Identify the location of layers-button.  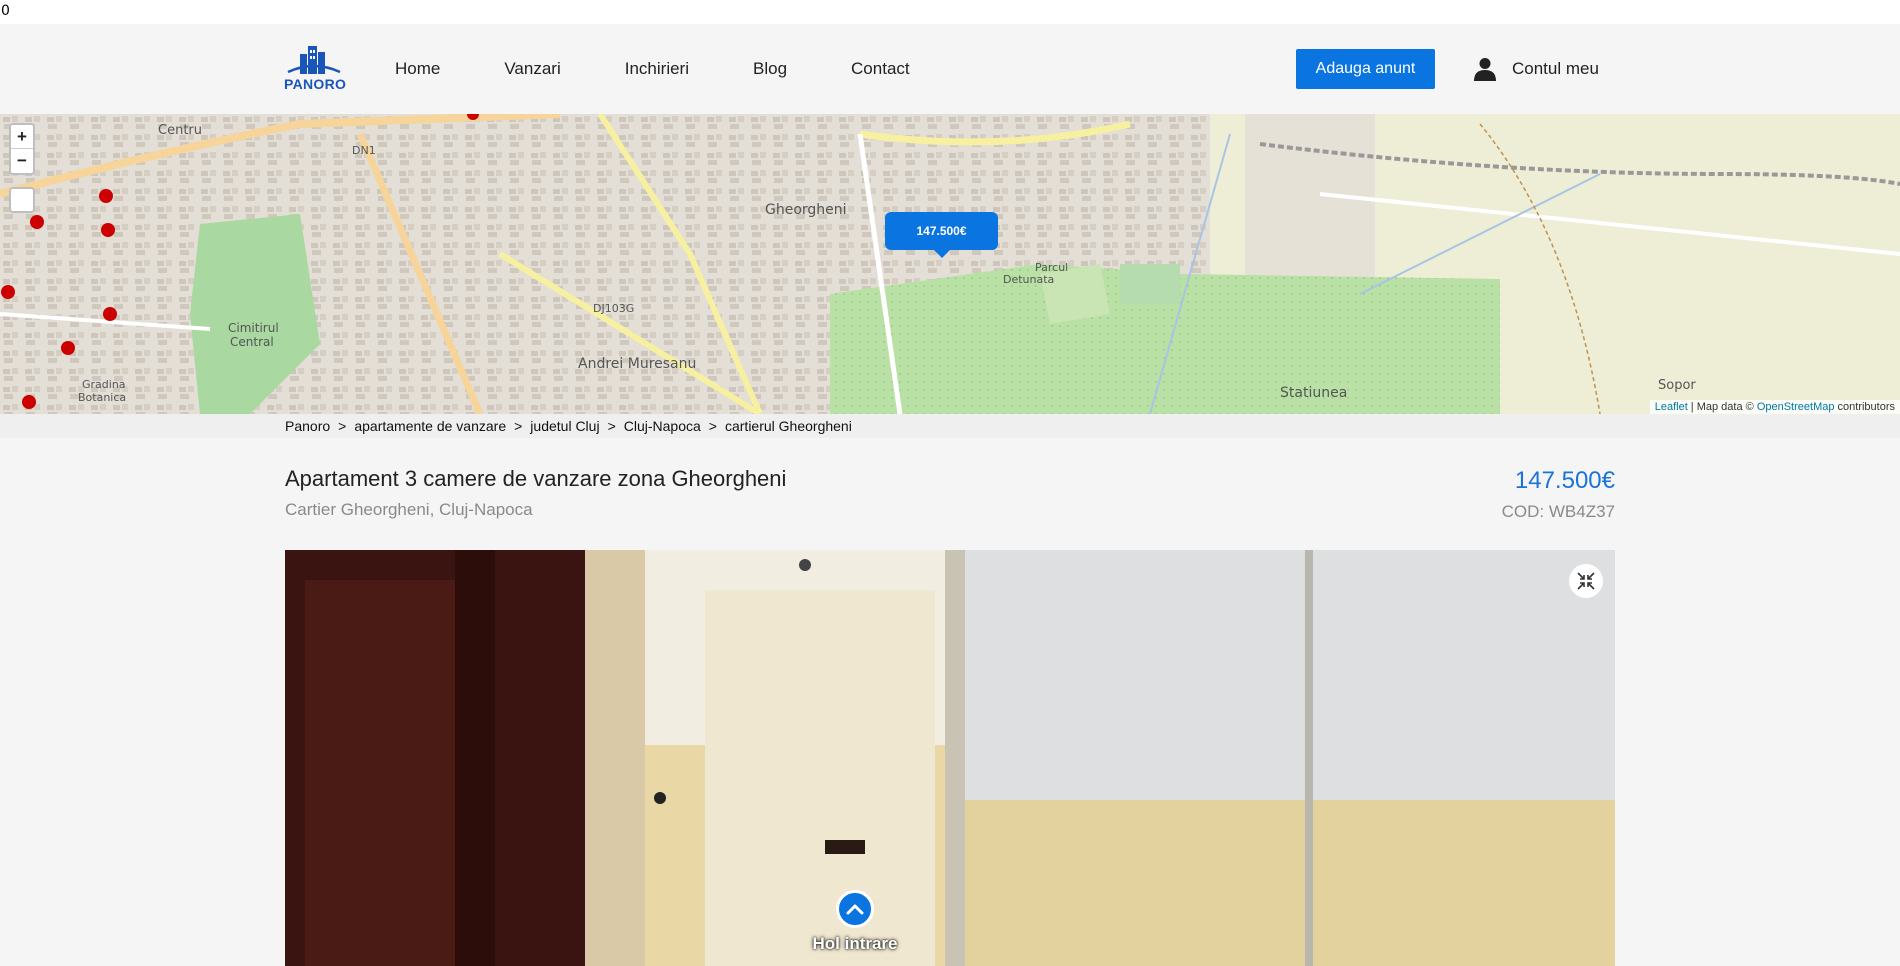
(22, 200).